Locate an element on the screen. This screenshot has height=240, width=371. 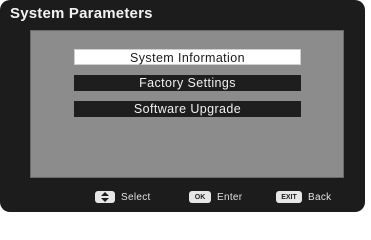
menu-item-system-information: System Information is located at coordinates (187, 57).